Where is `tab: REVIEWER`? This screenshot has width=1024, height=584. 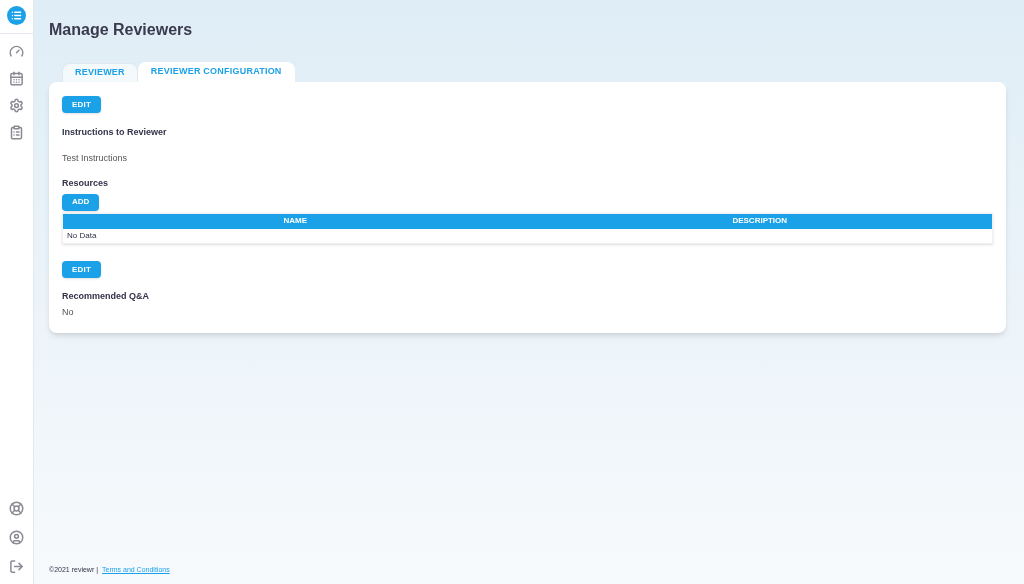
tab: REVIEWER is located at coordinates (100, 72).